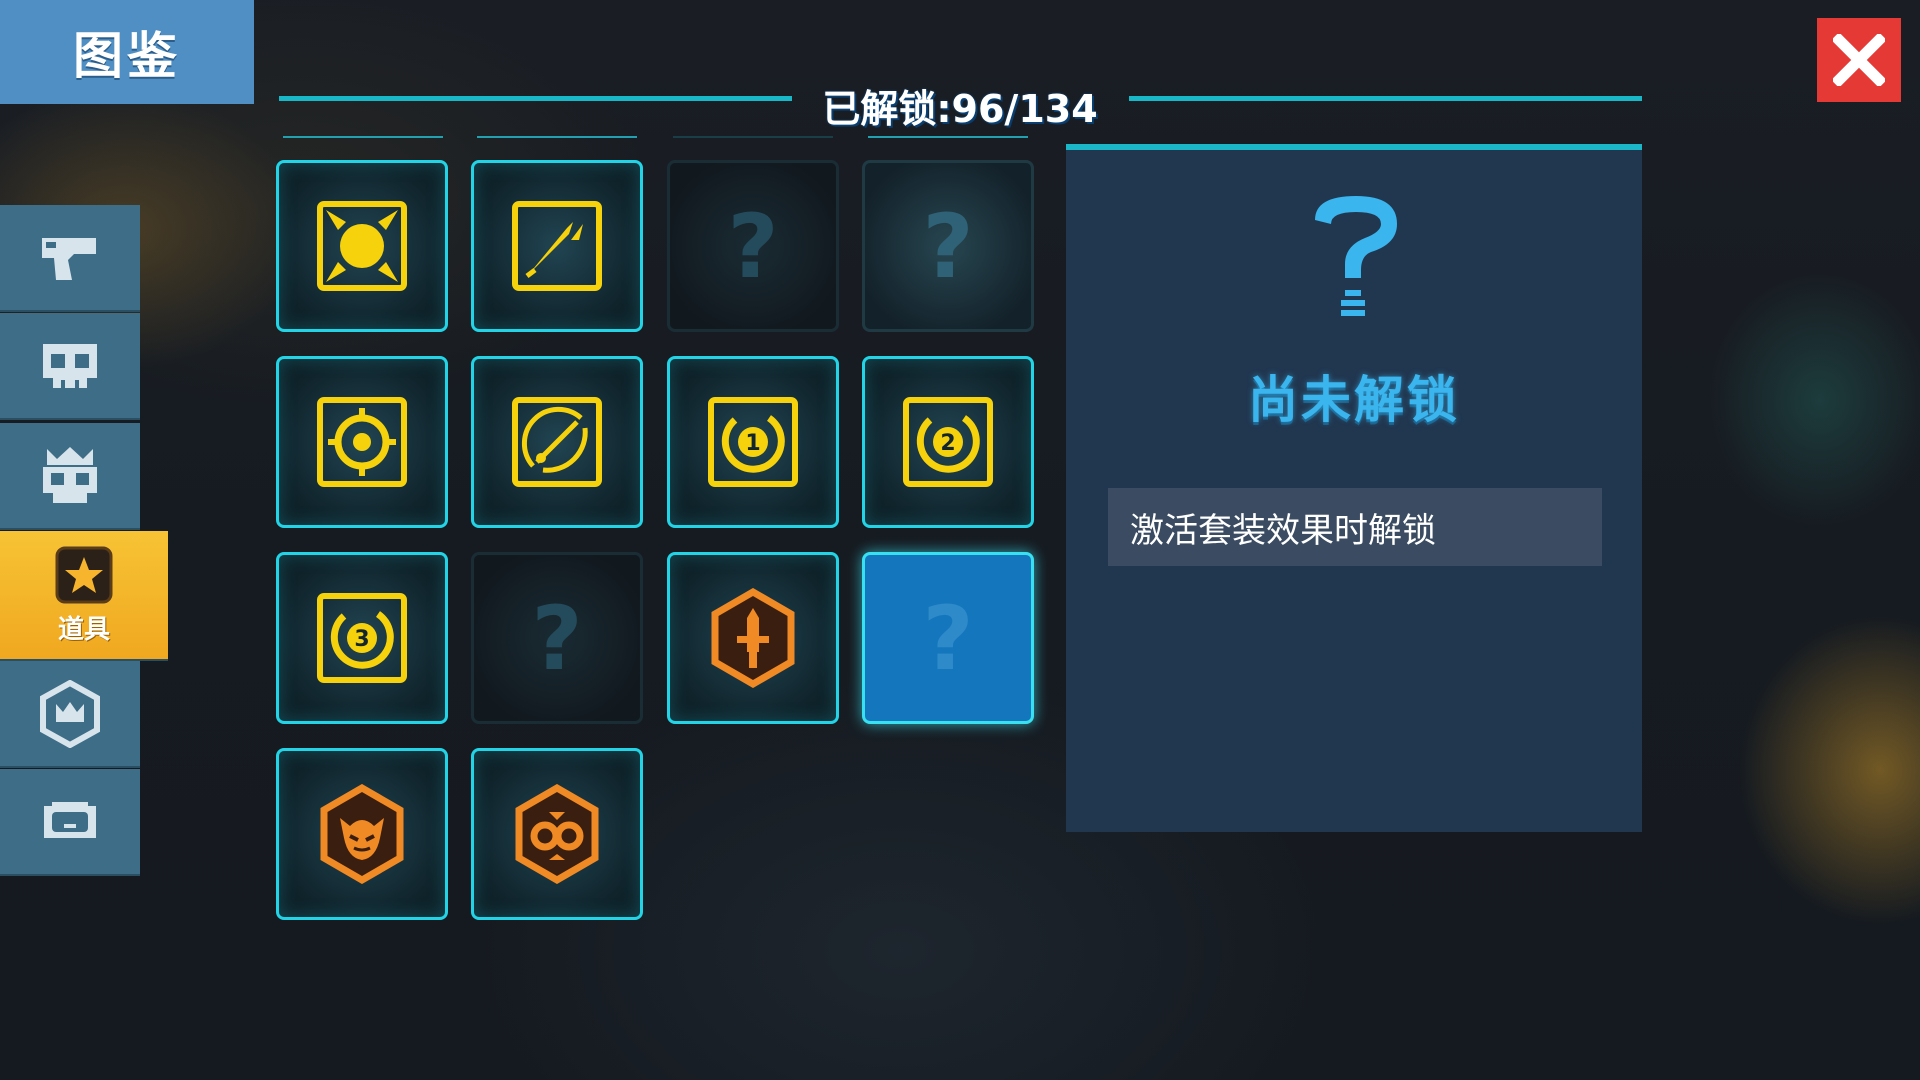  I want to click on close-icon, so click(1859, 60).